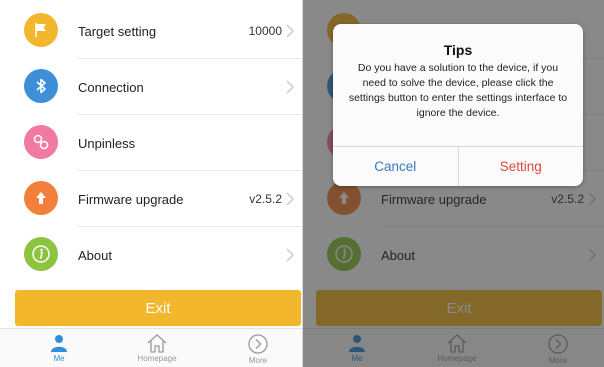 The image size is (604, 367). I want to click on menu-item-label: Connection, so click(111, 87).